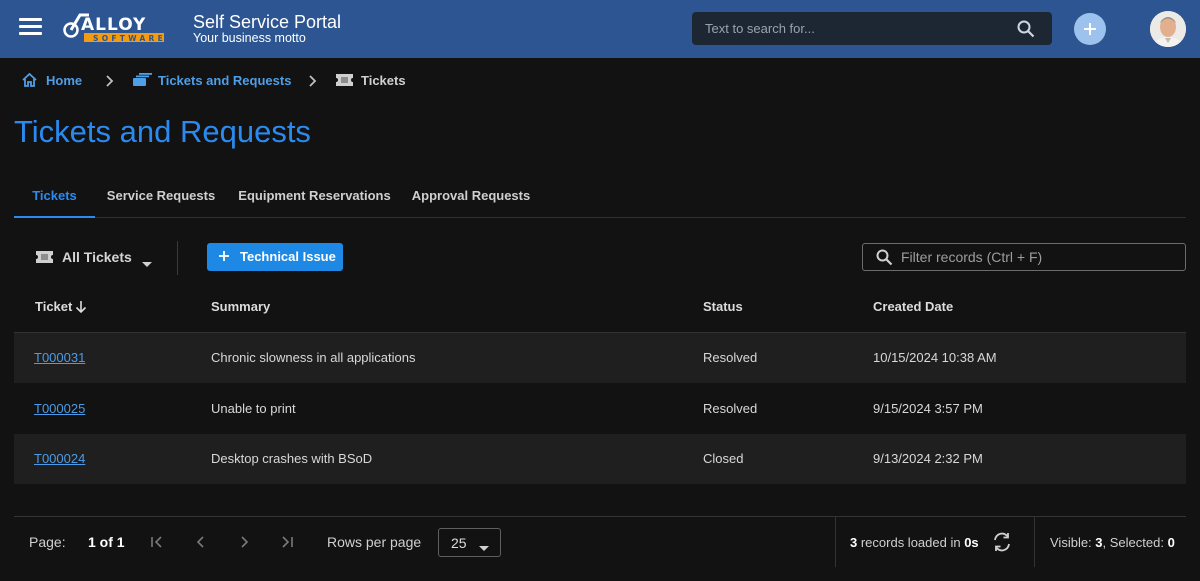 This screenshot has width=1200, height=581. Describe the element at coordinates (314, 198) in the screenshot. I see `tab-equipment-reservations: Equipment Reservations` at that location.